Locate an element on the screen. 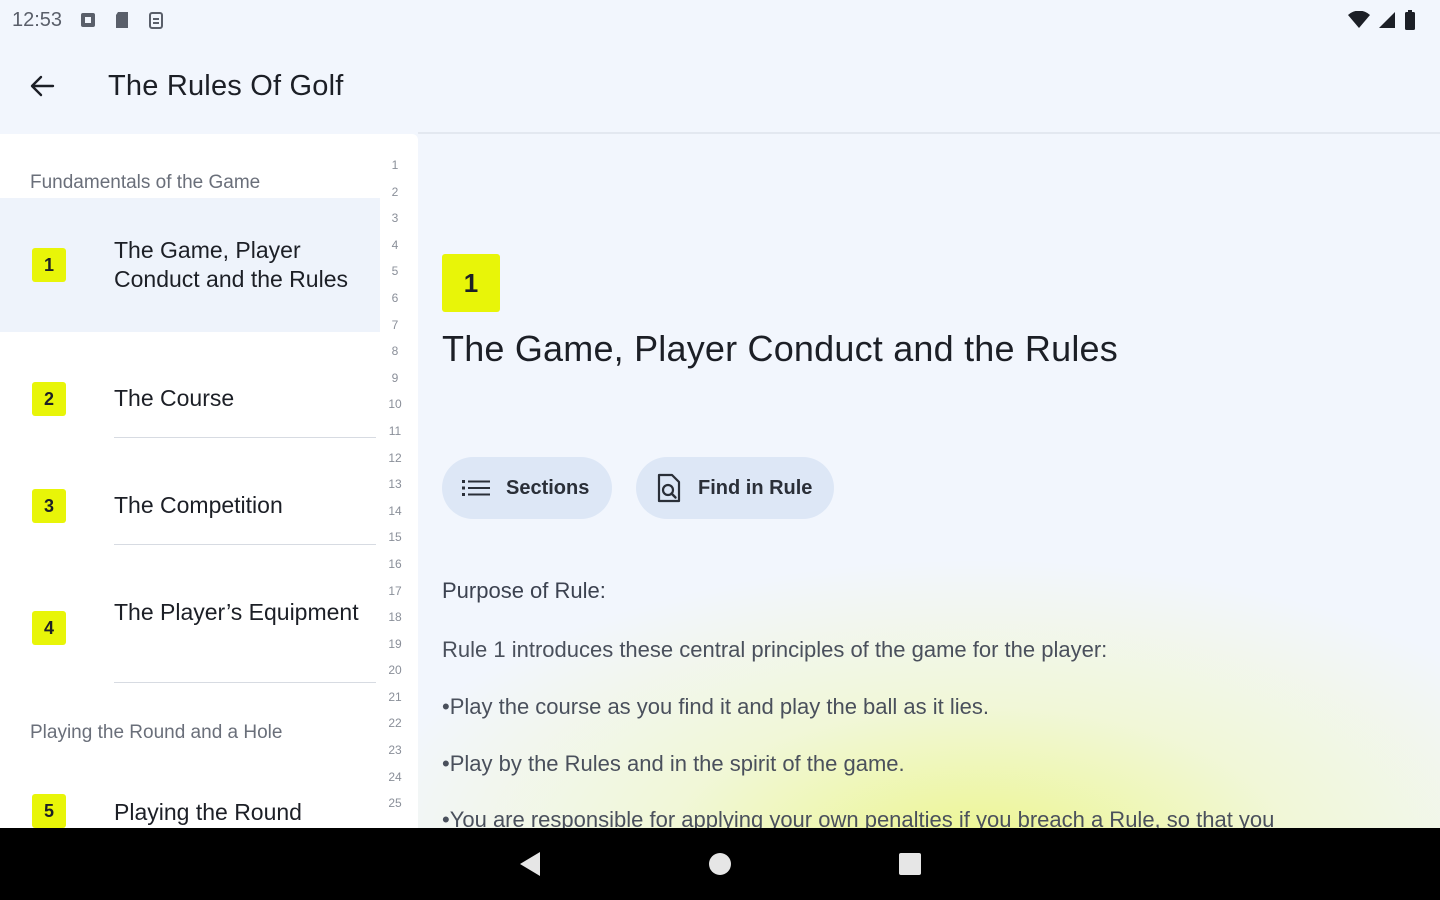  line-number: 11 is located at coordinates (395, 431).